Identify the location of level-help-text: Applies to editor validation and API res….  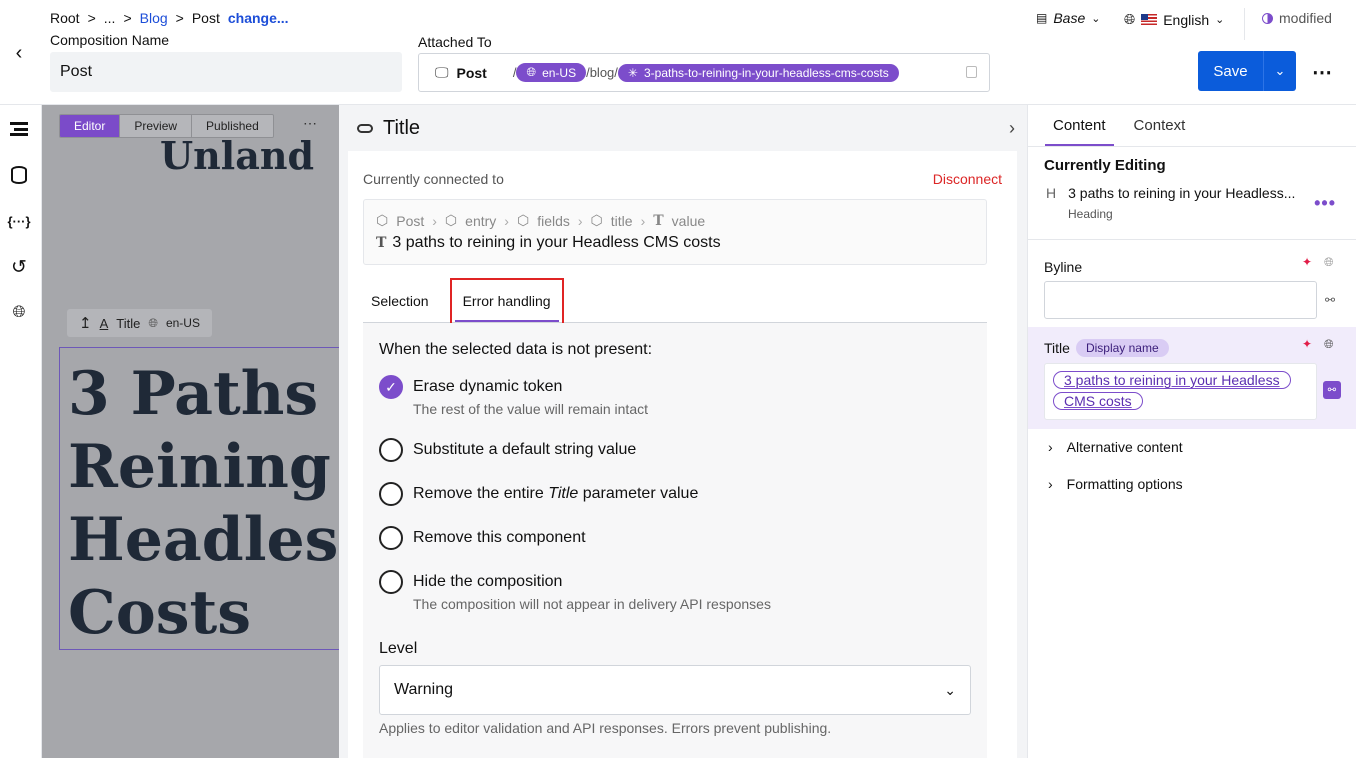
(605, 728).